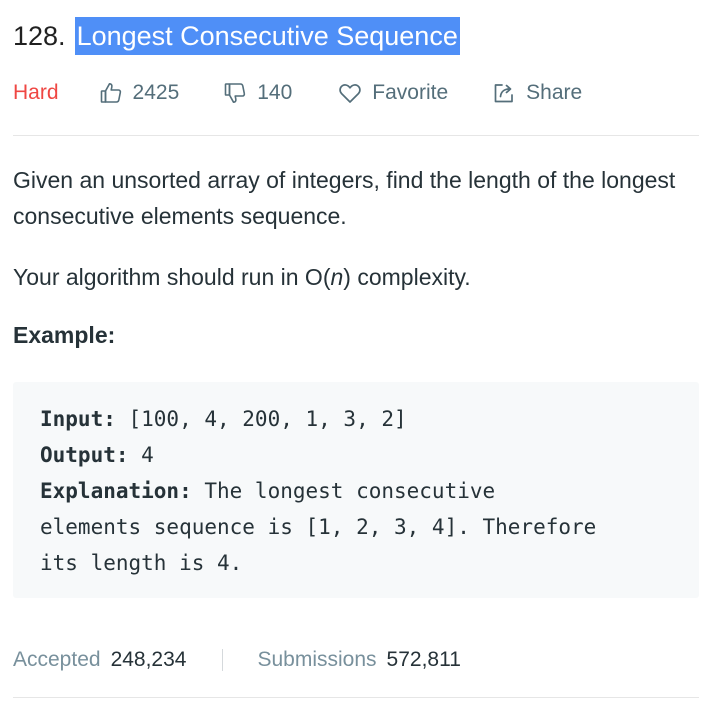 This screenshot has width=702, height=722. I want to click on example-heading: Example:, so click(64, 335).